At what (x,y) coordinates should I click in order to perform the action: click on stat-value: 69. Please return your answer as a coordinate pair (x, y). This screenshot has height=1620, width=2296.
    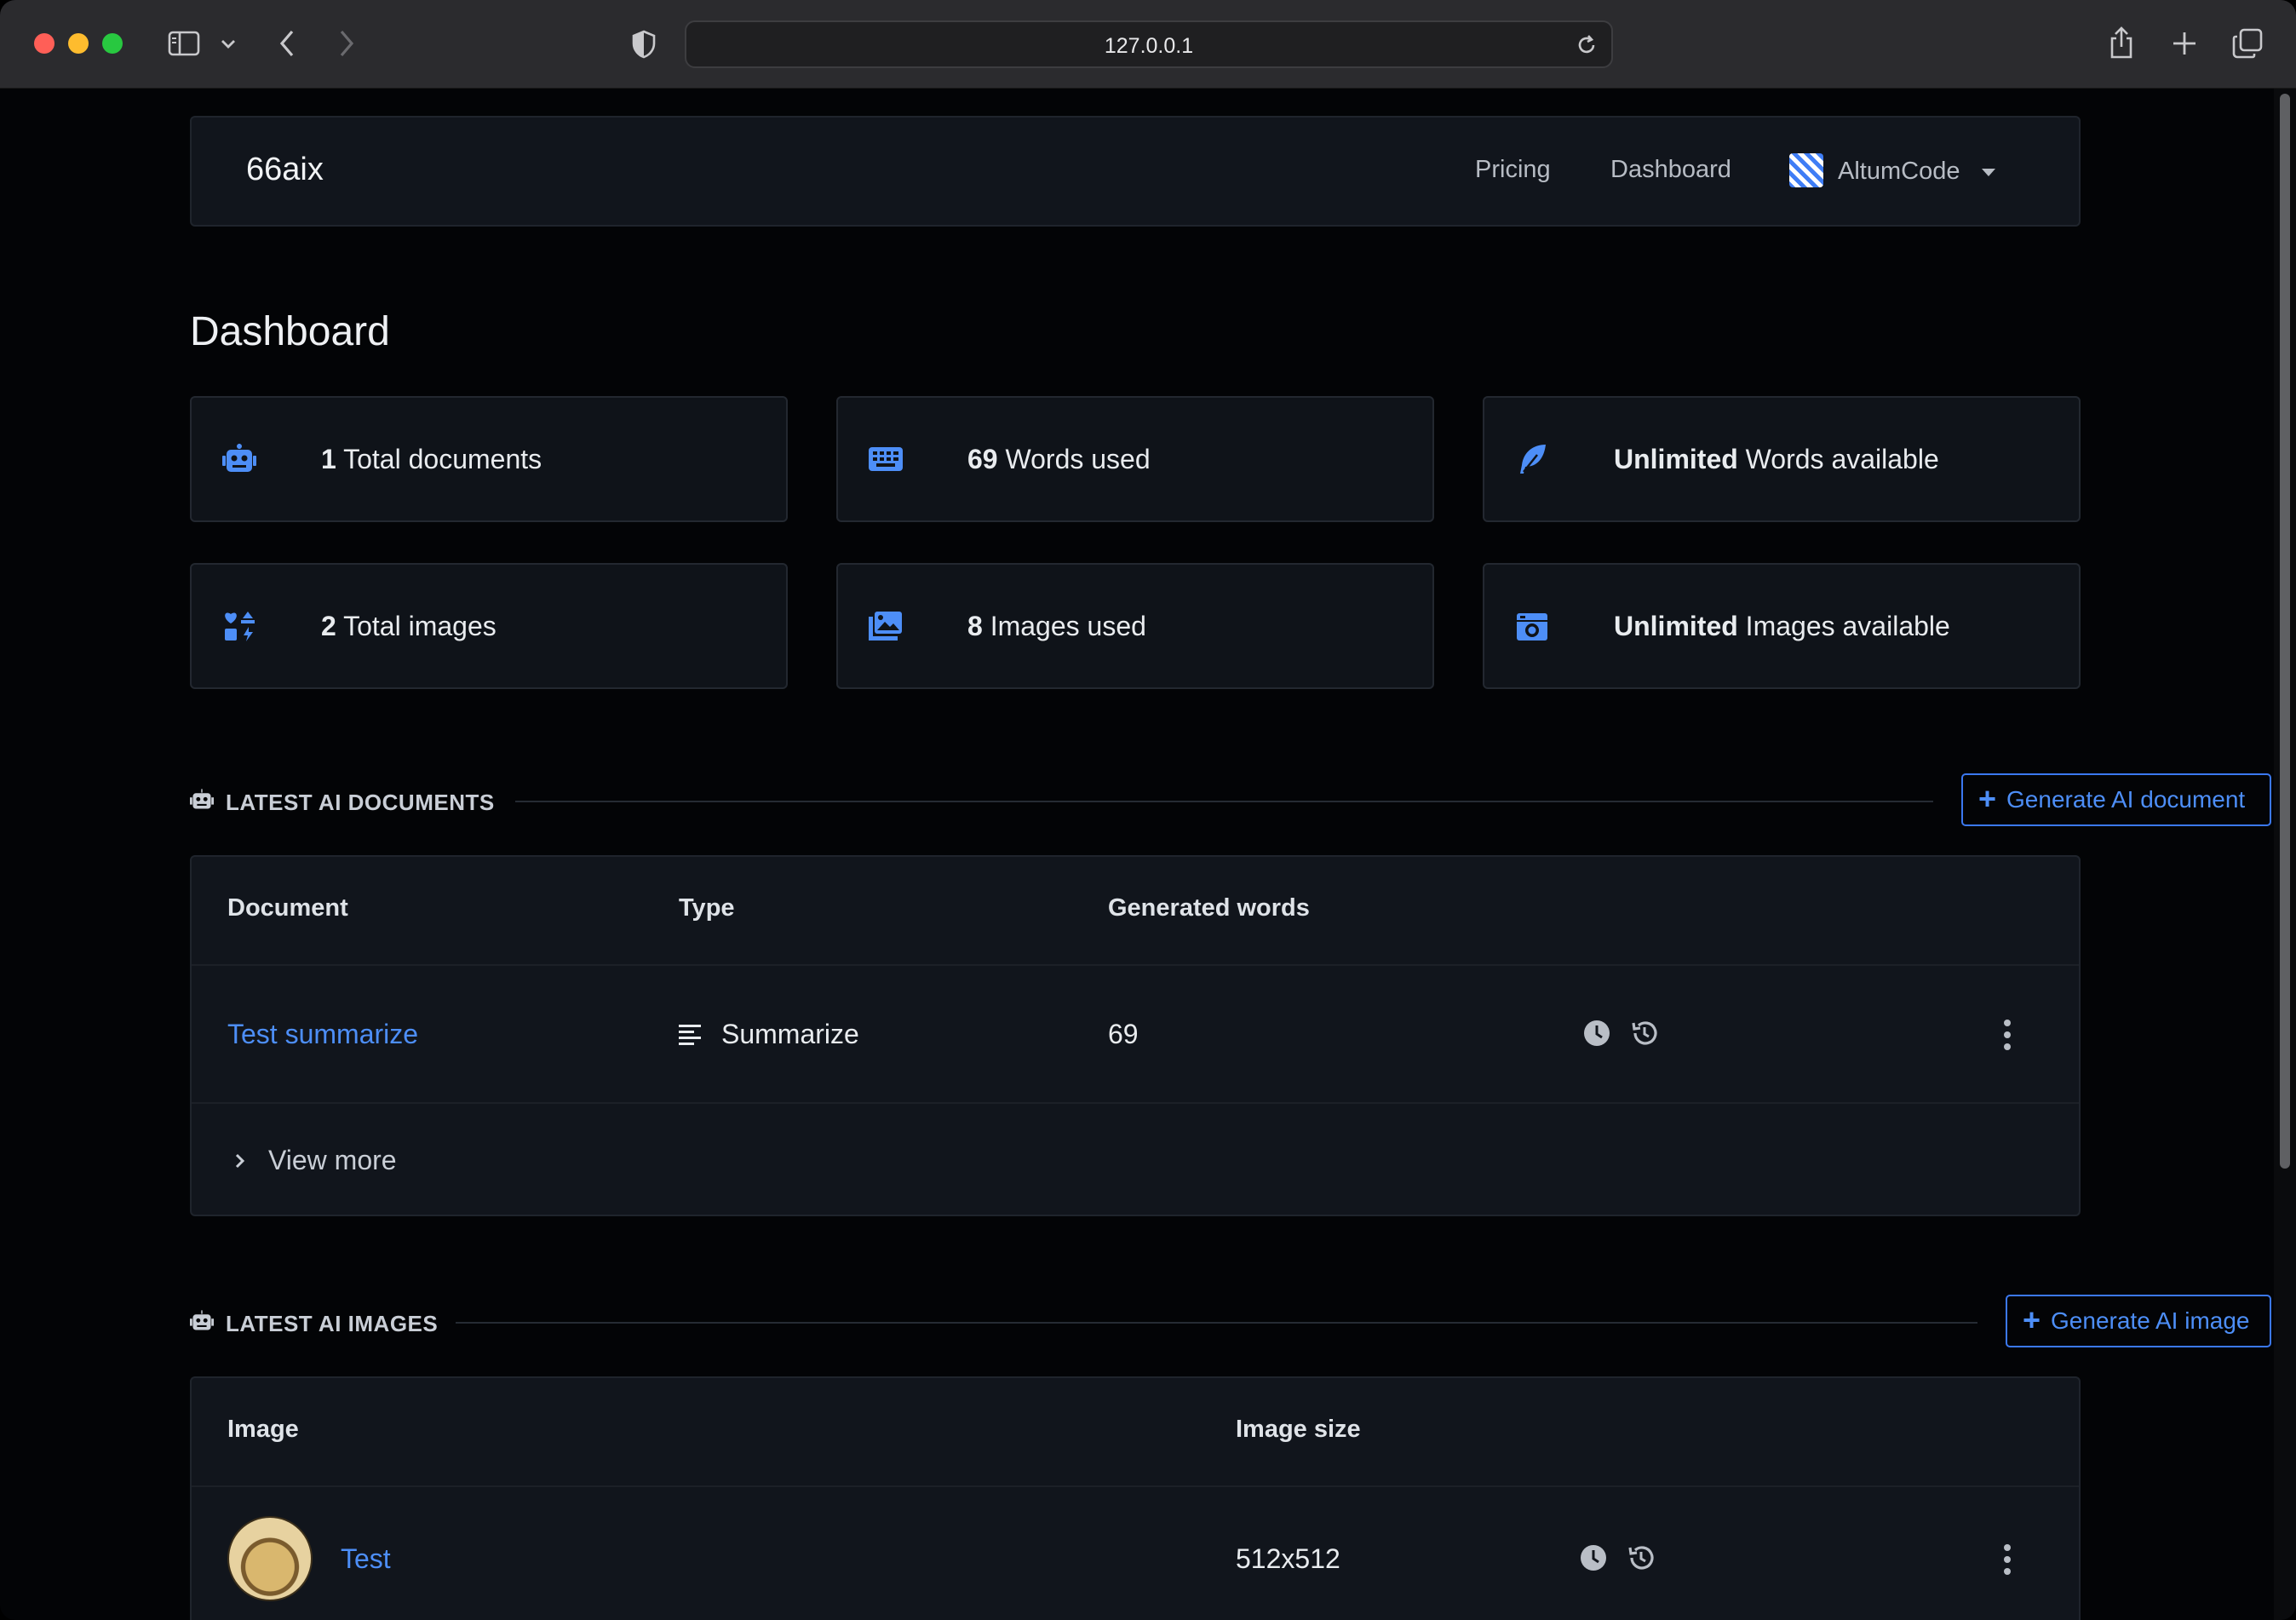
    Looking at the image, I should click on (982, 459).